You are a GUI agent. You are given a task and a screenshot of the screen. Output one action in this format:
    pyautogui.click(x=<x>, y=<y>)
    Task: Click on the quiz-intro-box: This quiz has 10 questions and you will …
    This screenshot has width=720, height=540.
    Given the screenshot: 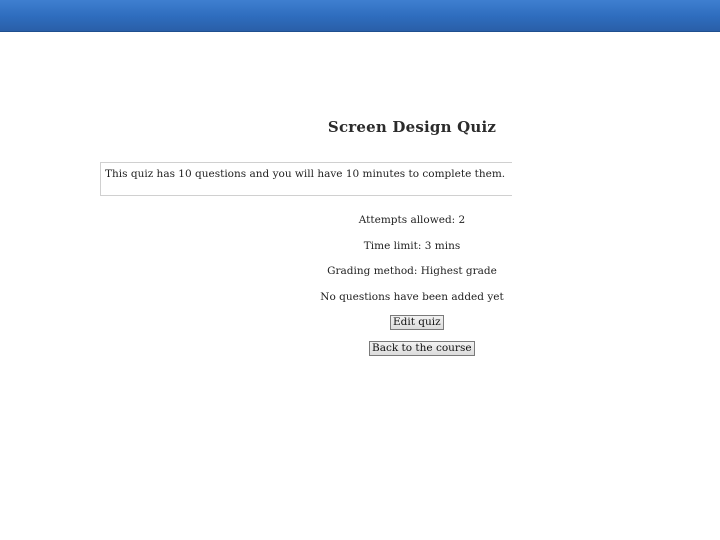 What is the action you would take?
    pyautogui.click(x=306, y=179)
    